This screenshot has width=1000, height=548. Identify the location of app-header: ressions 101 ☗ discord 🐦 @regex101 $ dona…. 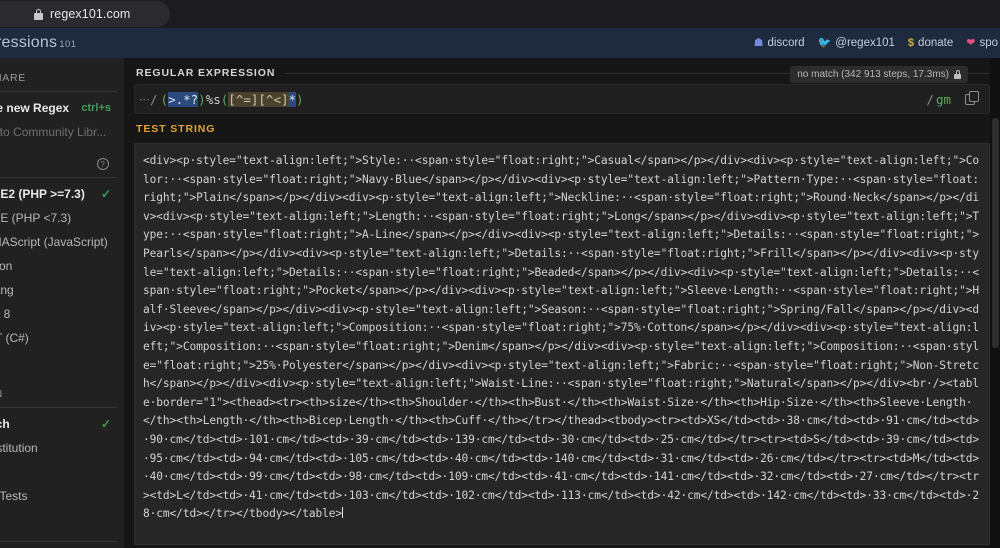
(500, 43).